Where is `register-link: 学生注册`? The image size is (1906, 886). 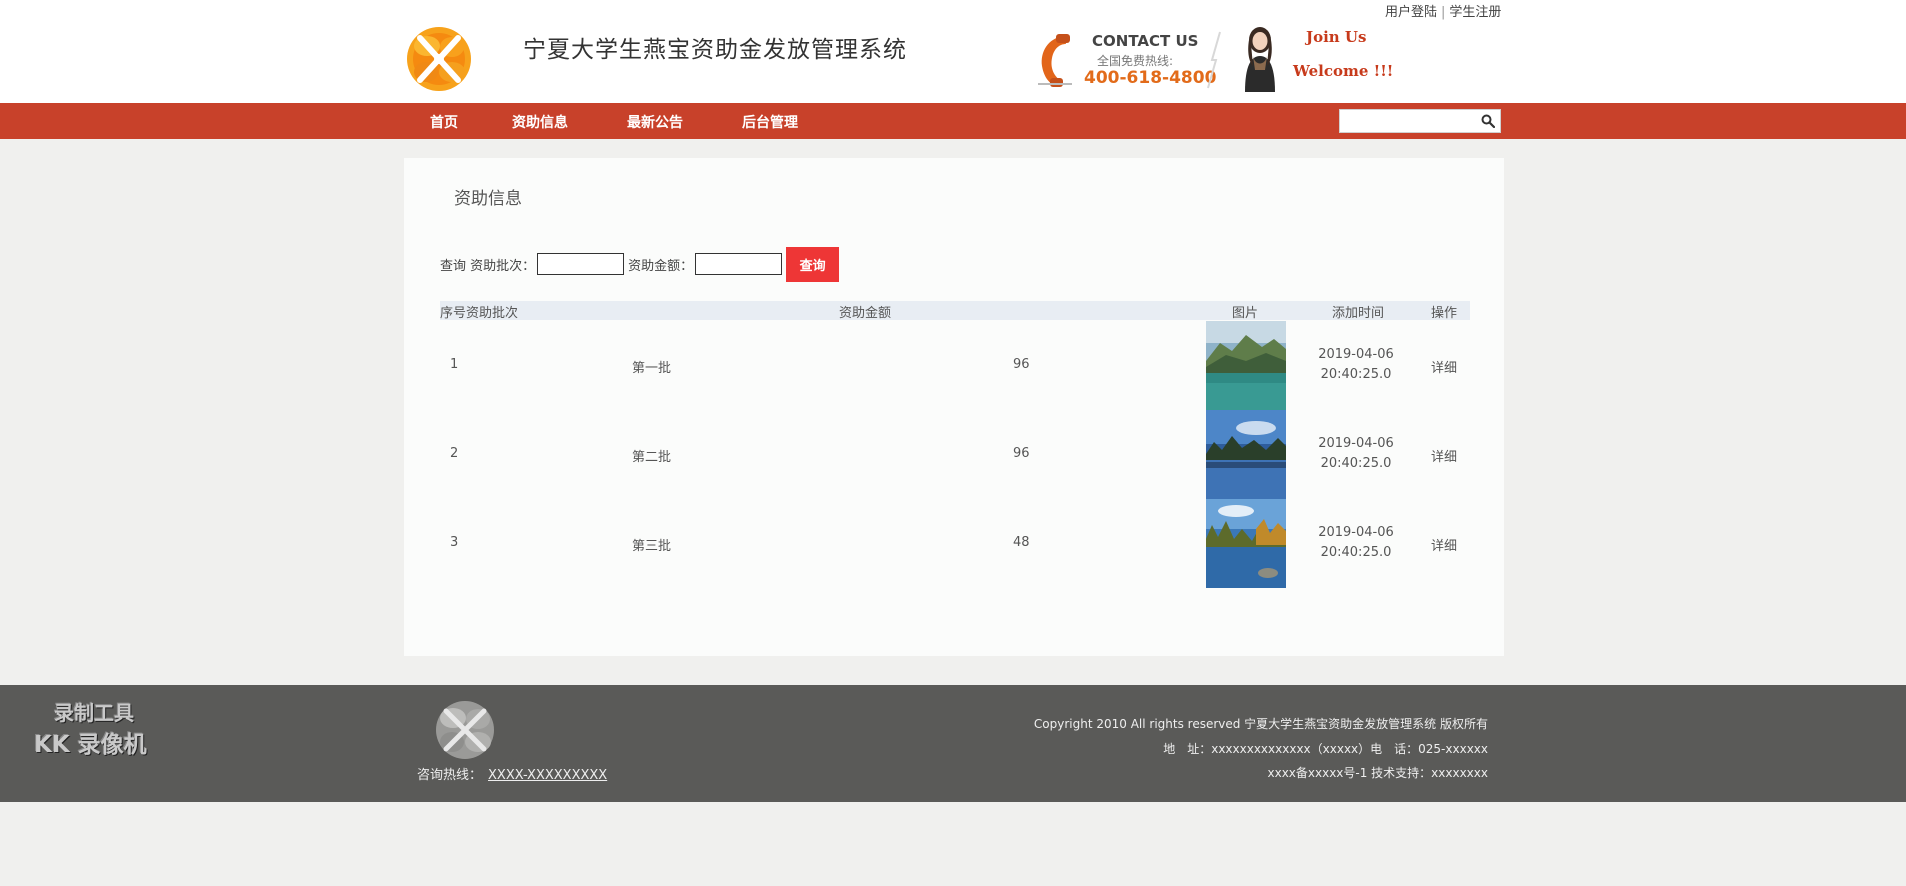
register-link: 学生注册 is located at coordinates (1475, 12).